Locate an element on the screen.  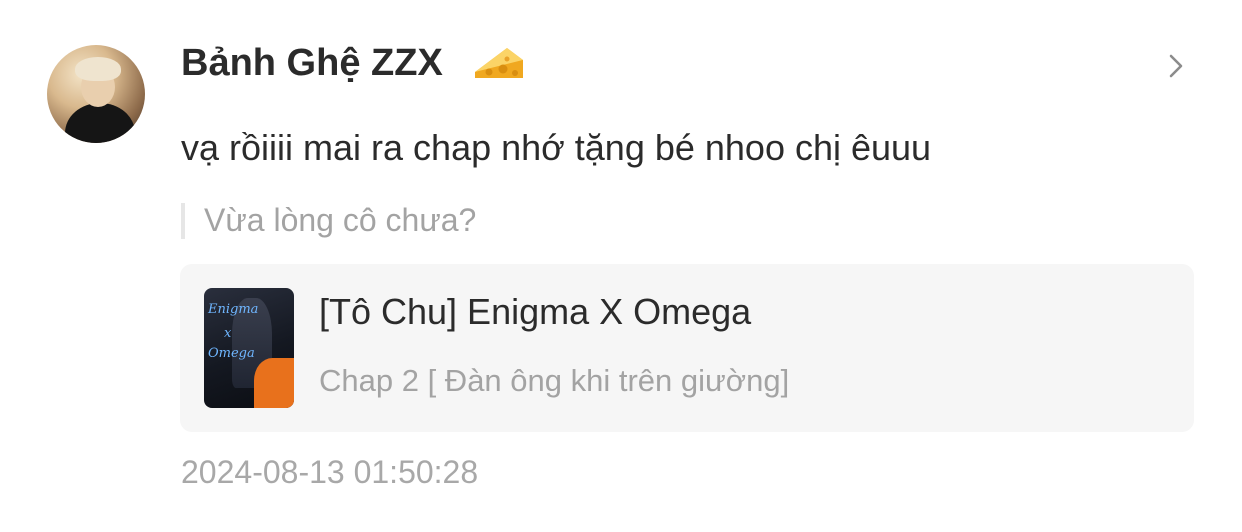
cheese-icon is located at coordinates (499, 63).